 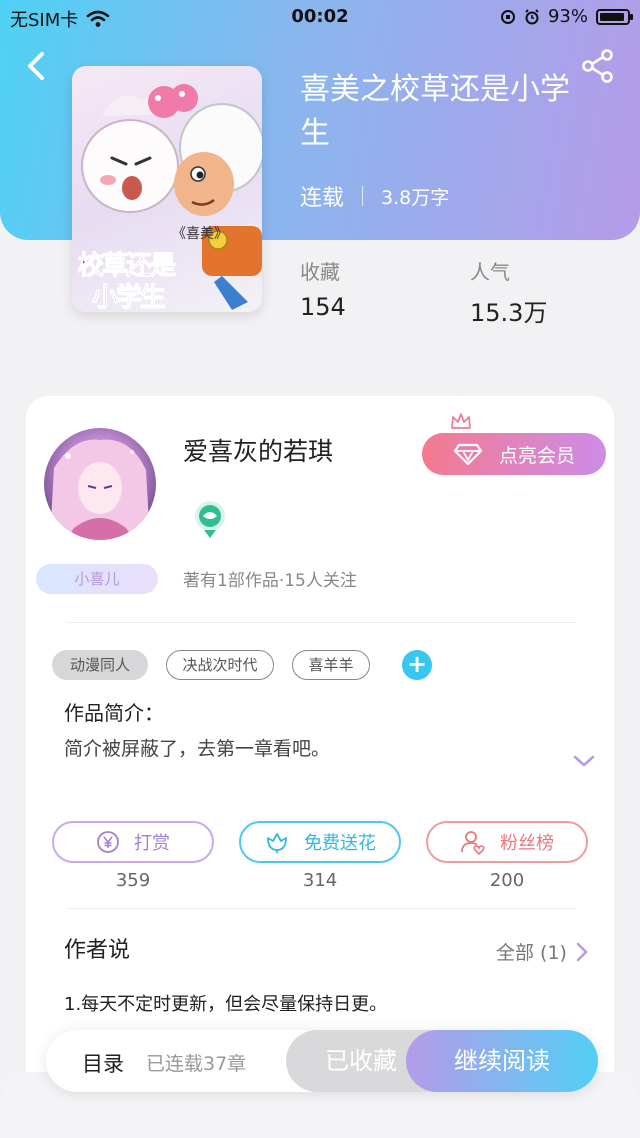 I want to click on fan-ranking-label: 粉丝榜, so click(x=527, y=843).